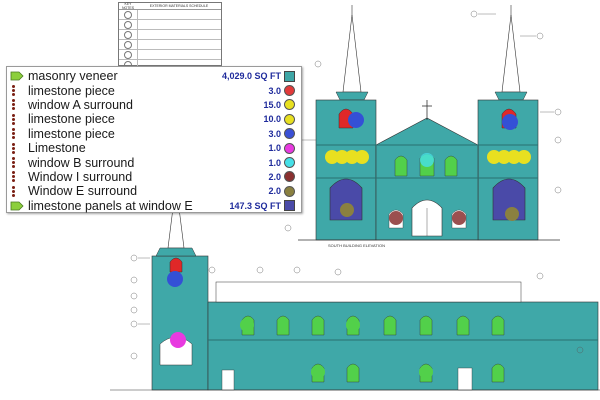  I want to click on legend-label: Window I surround, so click(80, 176).